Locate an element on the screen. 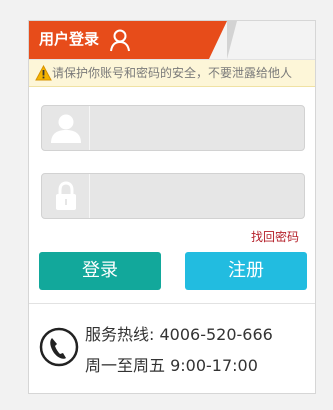 Image resolution: width=333 pixels, height=410 pixels. username-field is located at coordinates (173, 128).